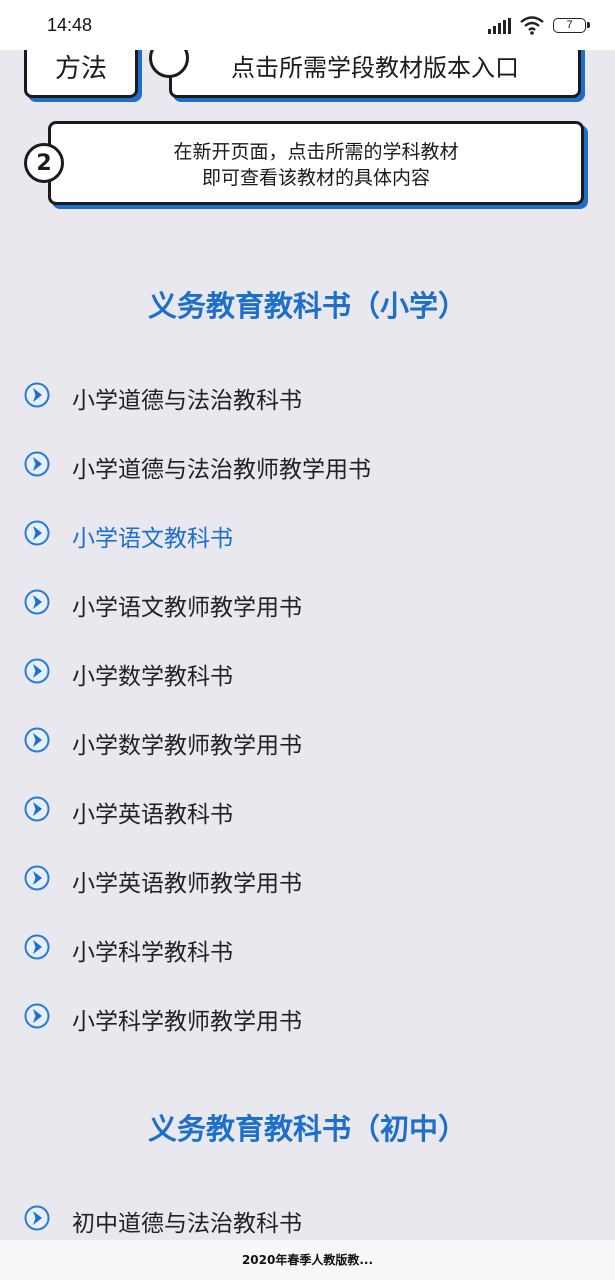 The height and width of the screenshot is (1280, 615). What do you see at coordinates (307, 1129) in the screenshot?
I see `section-title-junior: 义务教育教科书（初中）` at bounding box center [307, 1129].